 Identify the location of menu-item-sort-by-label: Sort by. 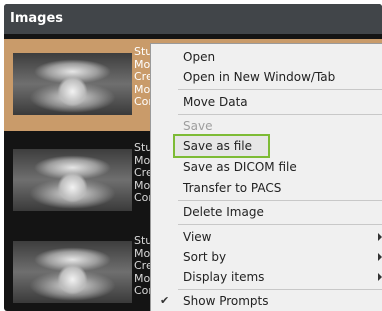
(205, 257).